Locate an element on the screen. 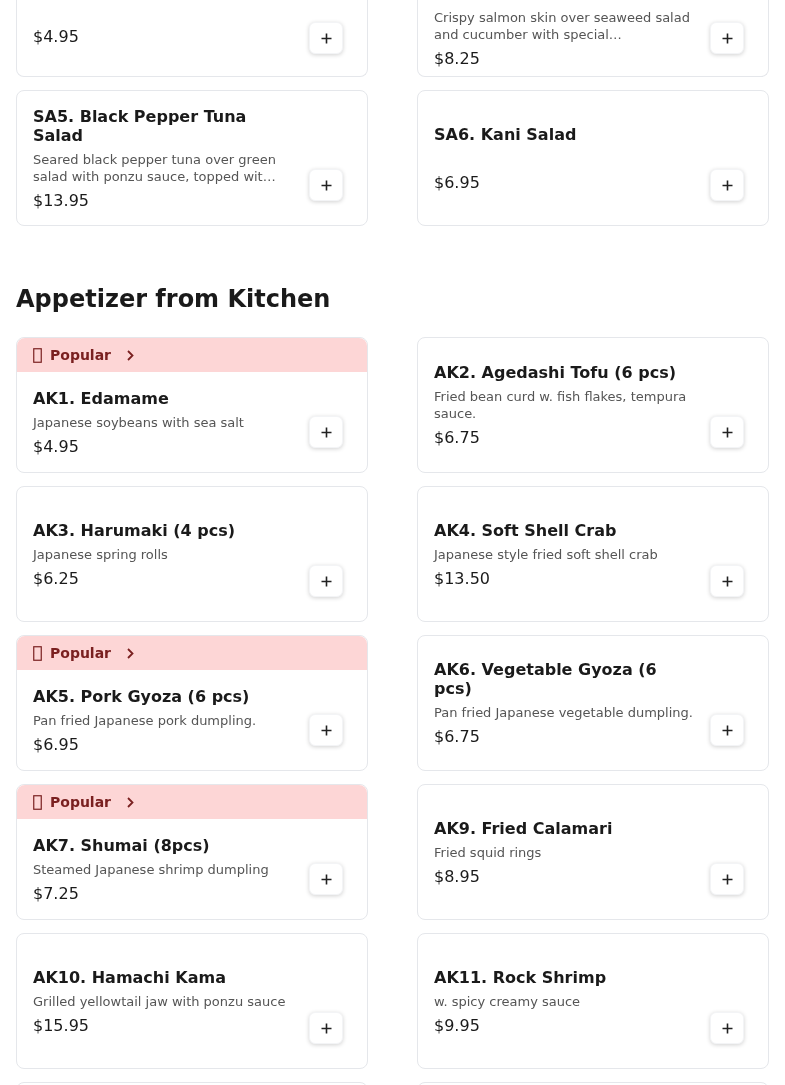 The height and width of the screenshot is (1085, 785). item-title: SA6. Kani Salad is located at coordinates (506, 134).